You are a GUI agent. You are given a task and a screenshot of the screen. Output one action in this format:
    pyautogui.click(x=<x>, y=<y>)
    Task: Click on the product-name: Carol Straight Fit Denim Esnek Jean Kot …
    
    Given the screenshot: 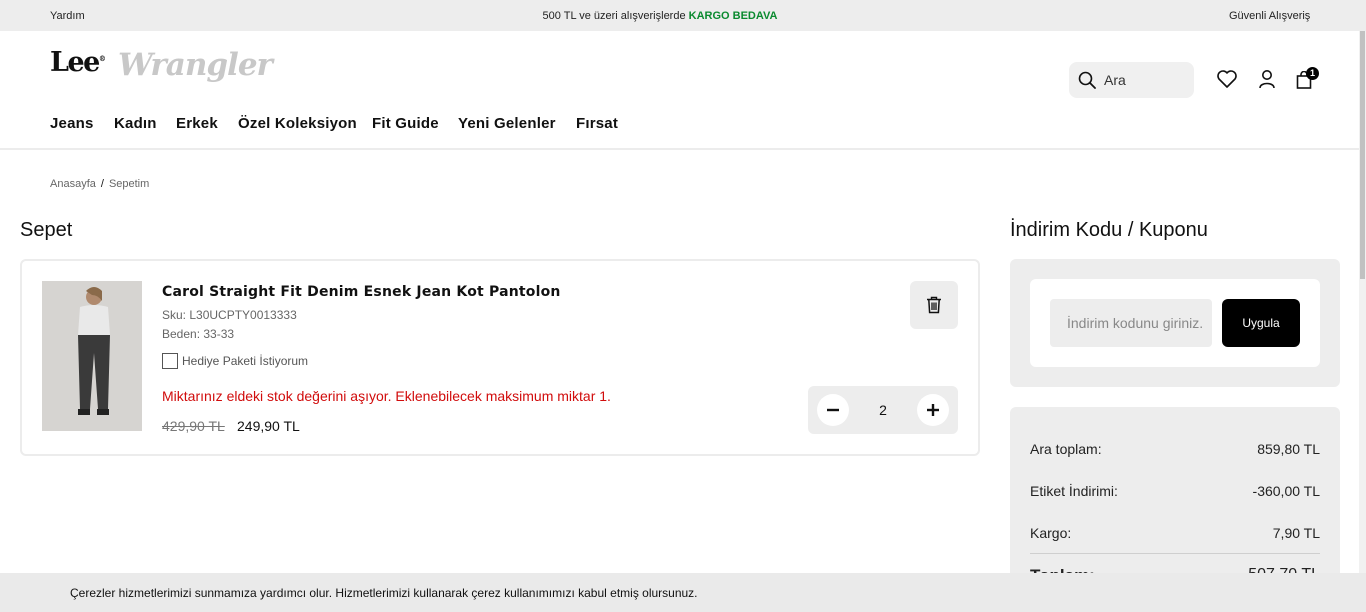 What is the action you would take?
    pyautogui.click(x=361, y=292)
    